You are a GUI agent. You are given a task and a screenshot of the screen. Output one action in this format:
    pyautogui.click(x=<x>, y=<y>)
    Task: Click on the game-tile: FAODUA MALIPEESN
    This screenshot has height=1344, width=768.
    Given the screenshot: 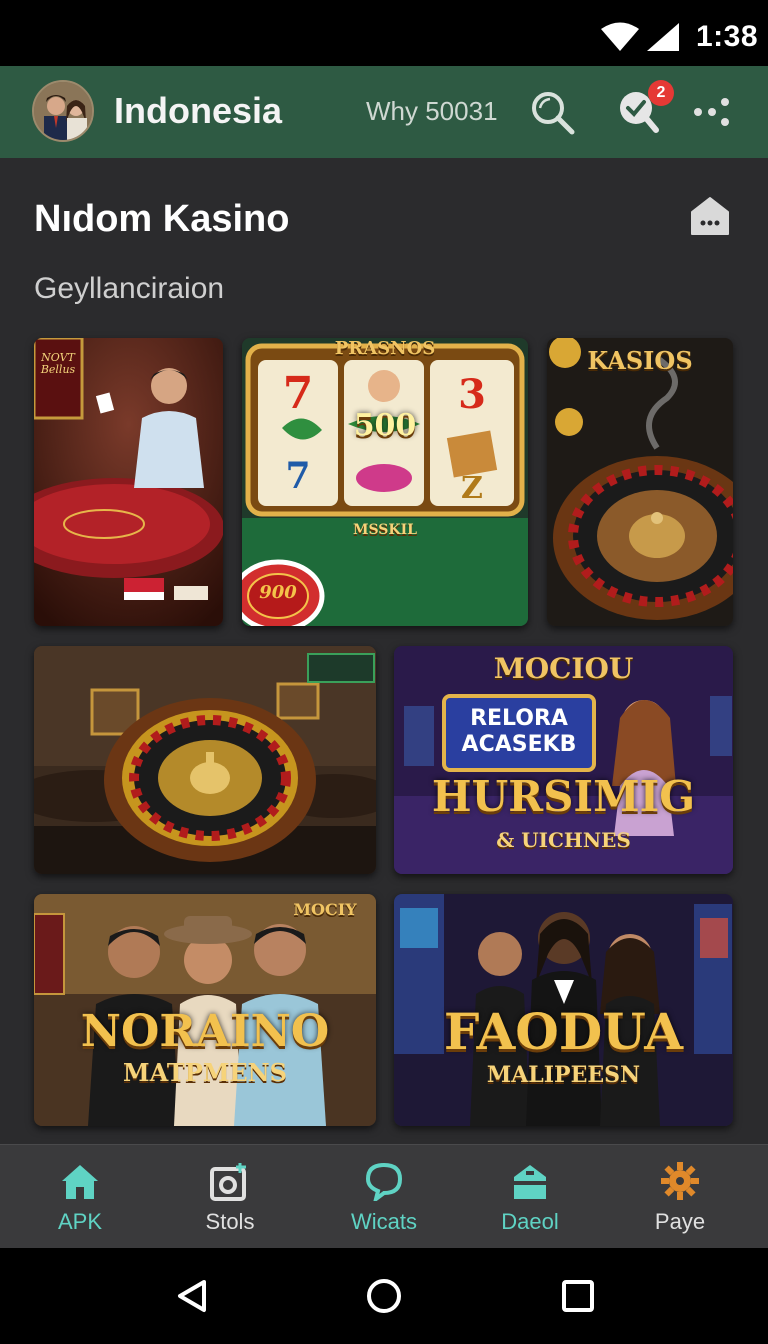 What is the action you would take?
    pyautogui.click(x=563, y=1010)
    